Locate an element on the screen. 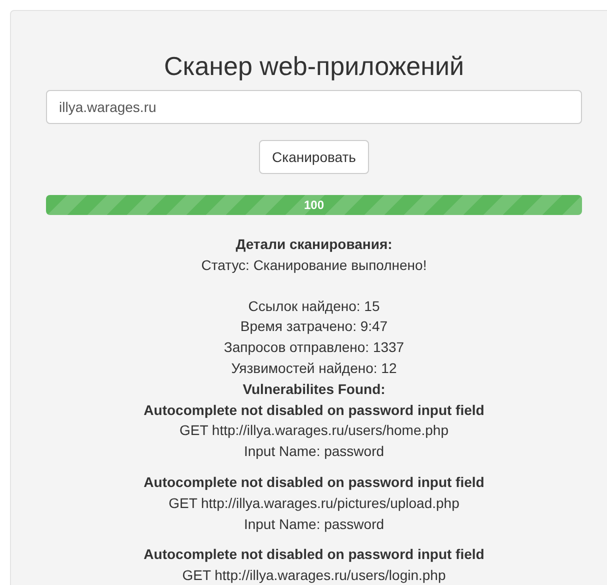 The image size is (607, 585). details-heading: Детали сканирования: is located at coordinates (314, 244).